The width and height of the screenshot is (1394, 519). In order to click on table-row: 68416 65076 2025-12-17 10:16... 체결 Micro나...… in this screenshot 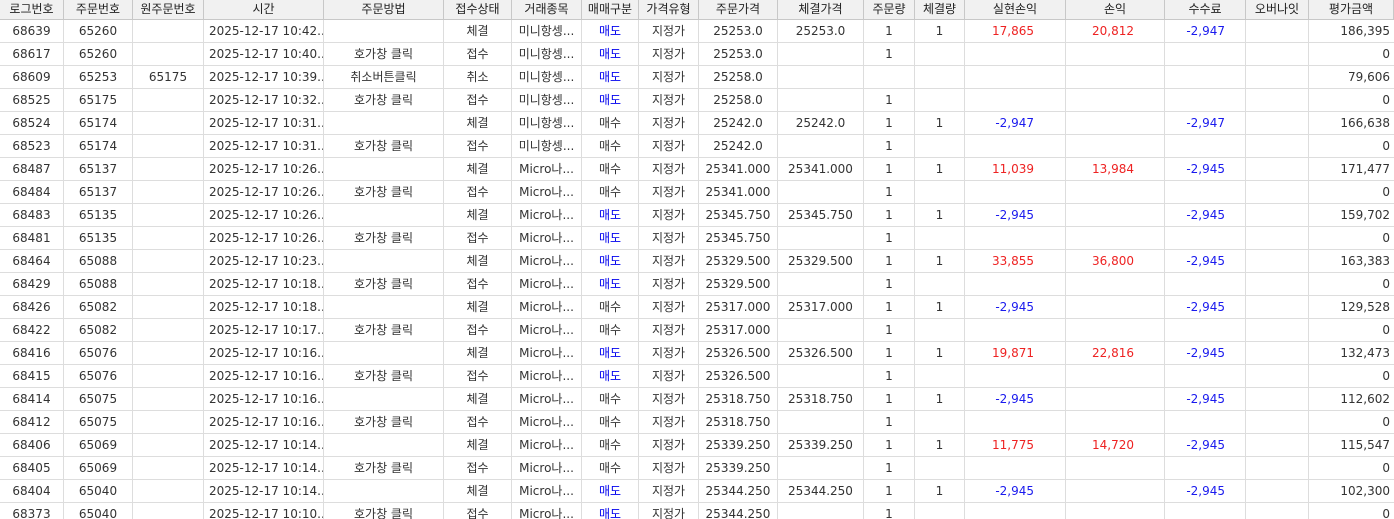, I will do `click(697, 353)`.